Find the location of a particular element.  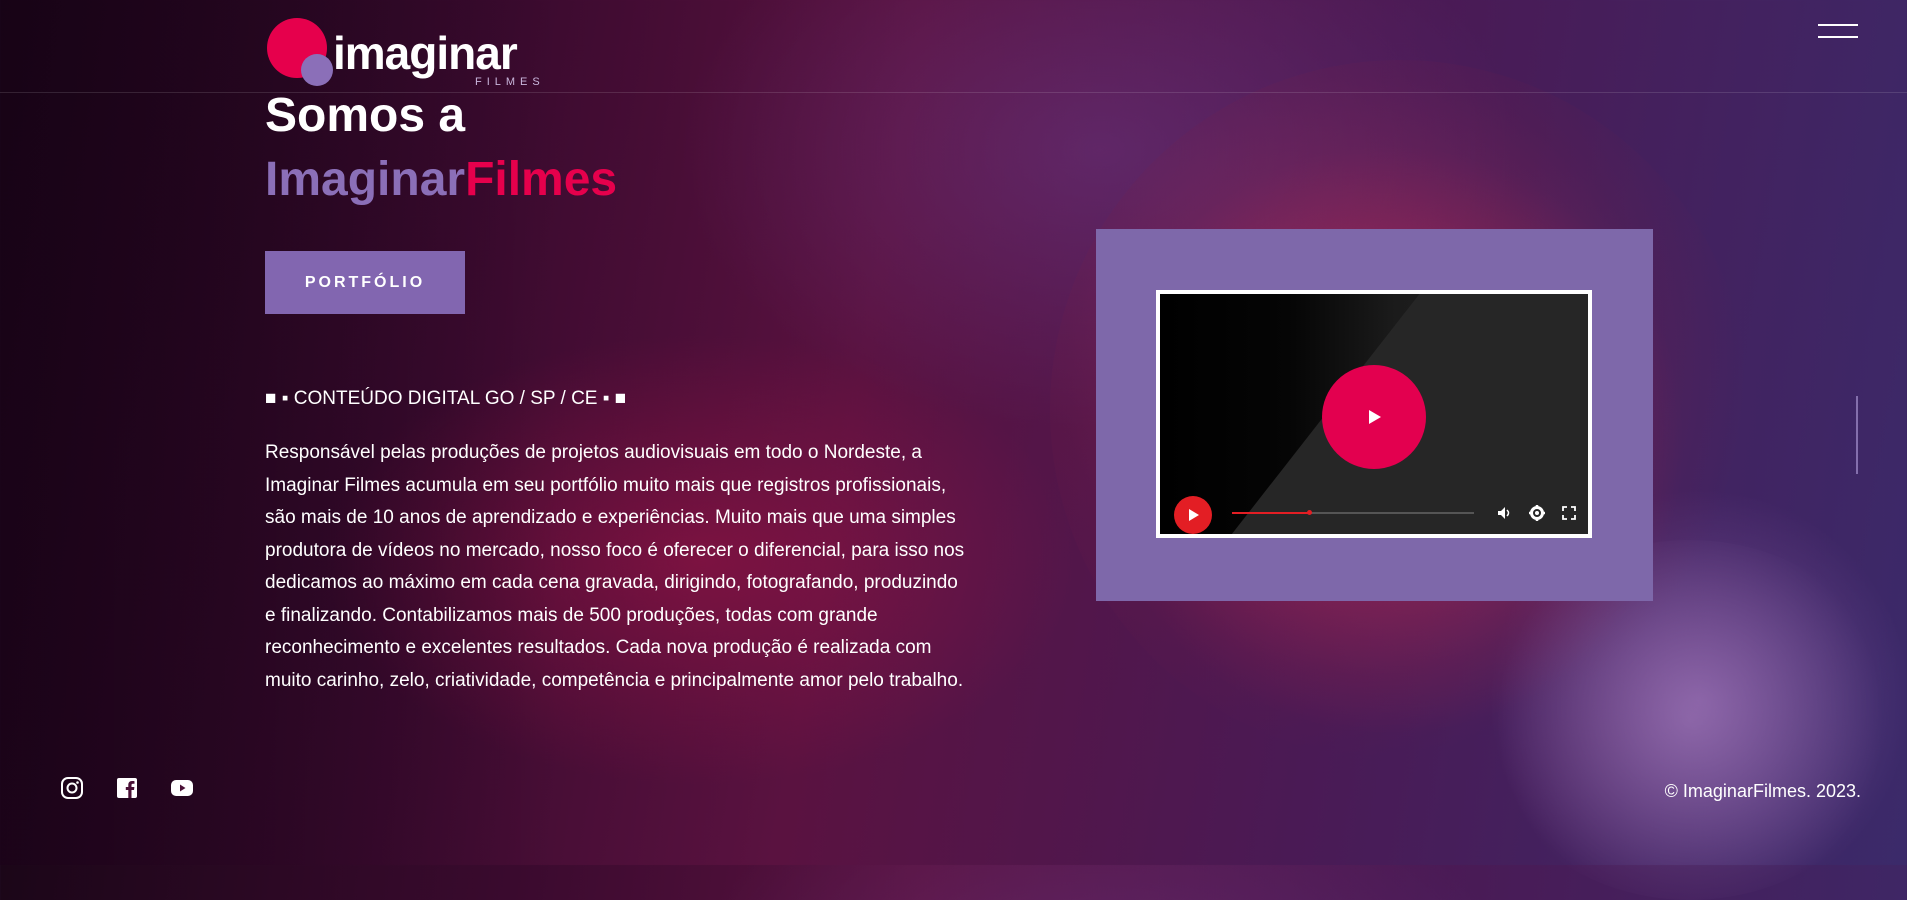

tagline: ■ ▪ CONTEÚDO DIGITAL GO / SP / CE ▪ ■ is located at coordinates (446, 398).